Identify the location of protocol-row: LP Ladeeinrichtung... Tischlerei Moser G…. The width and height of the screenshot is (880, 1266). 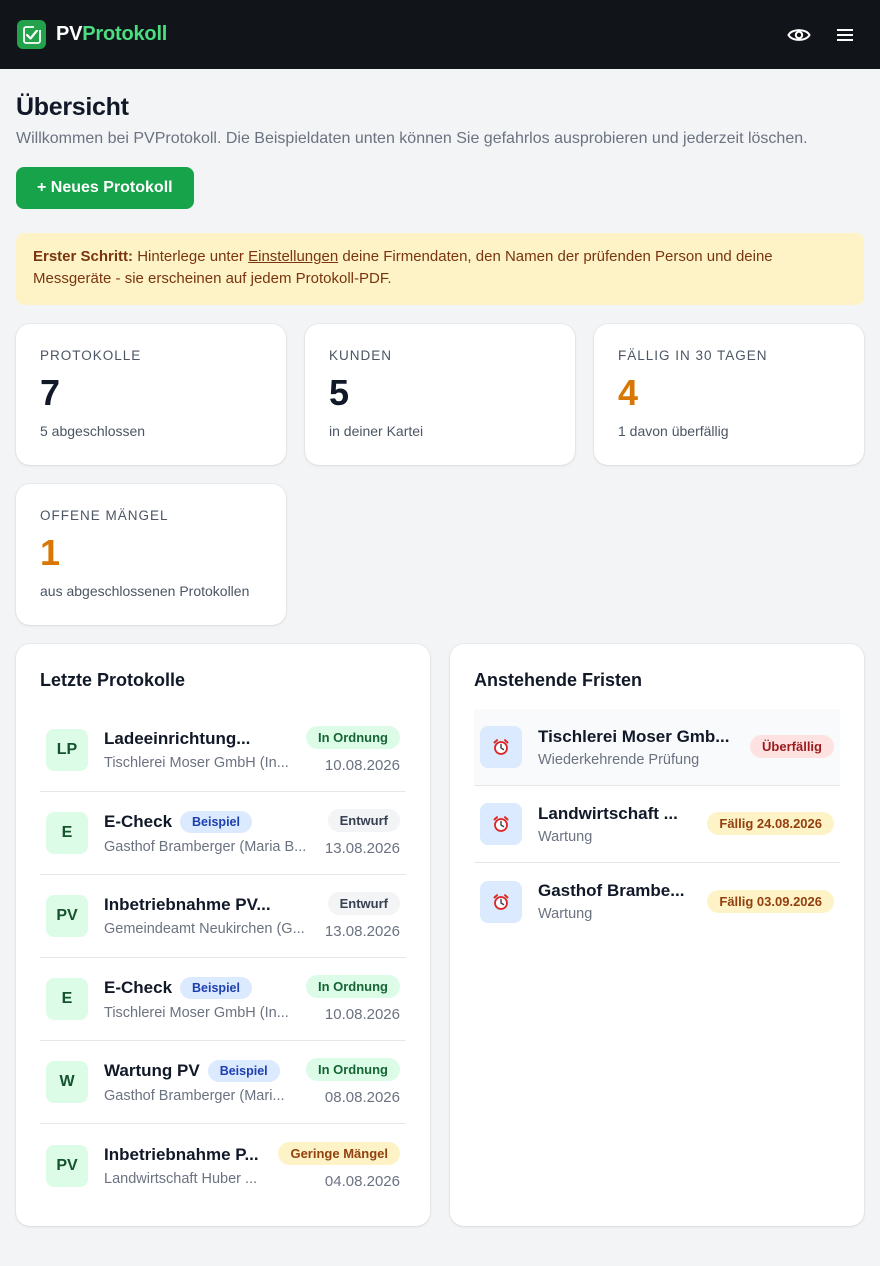
(223, 750).